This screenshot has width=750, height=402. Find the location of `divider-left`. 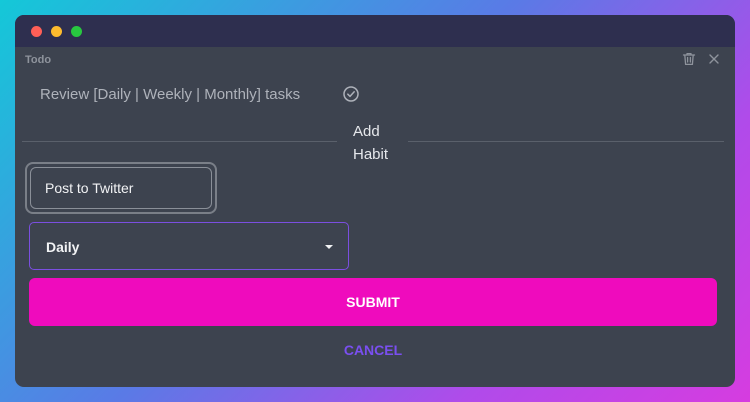

divider-left is located at coordinates (179, 141).